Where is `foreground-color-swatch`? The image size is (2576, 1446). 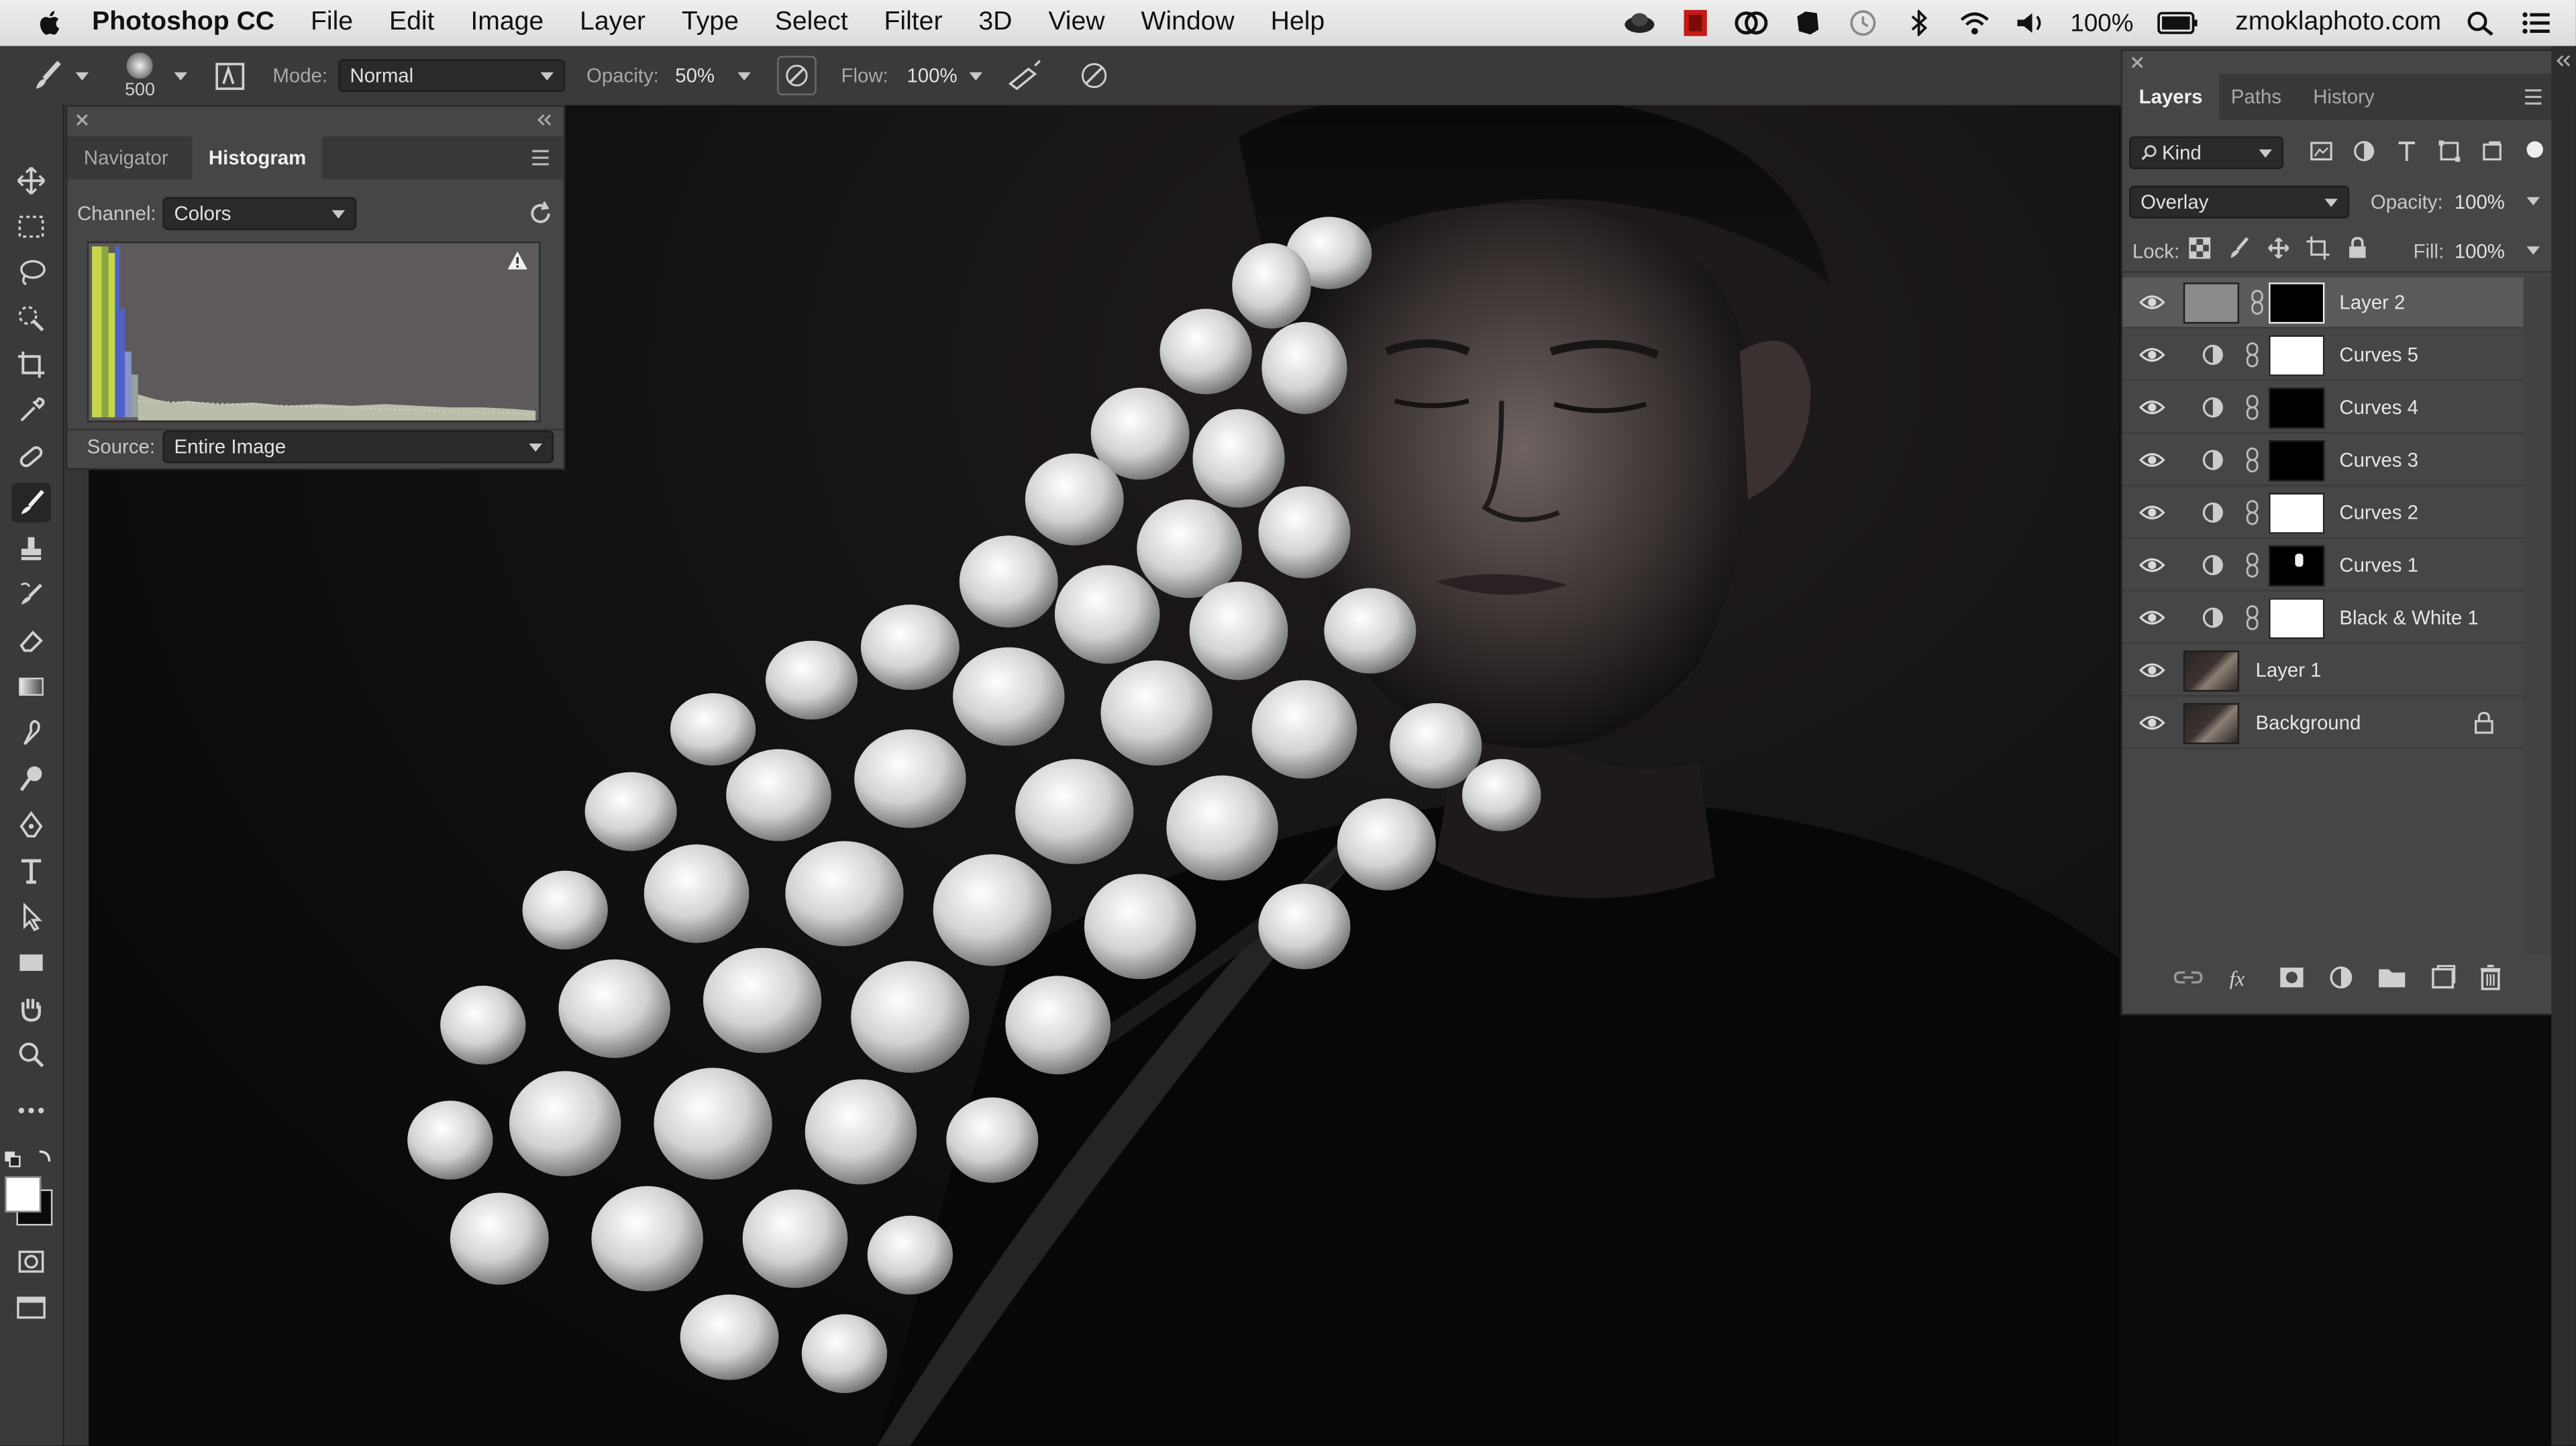 foreground-color-swatch is located at coordinates (23, 1194).